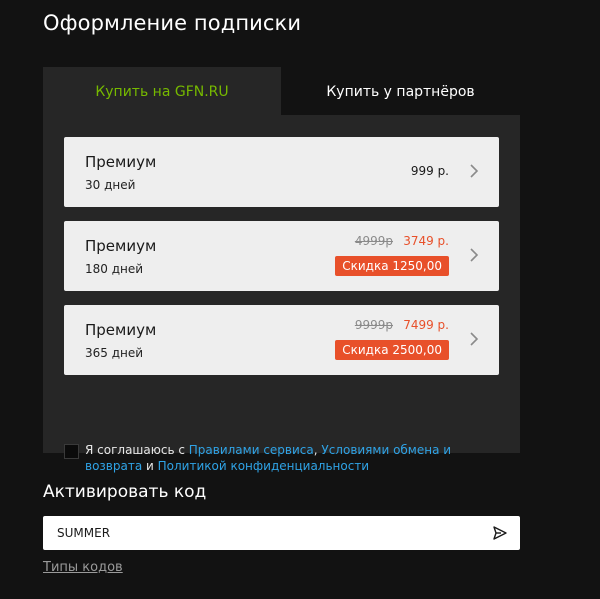 This screenshot has height=599, width=600. What do you see at coordinates (114, 353) in the screenshot?
I see `plan-duration: 365 дней` at bounding box center [114, 353].